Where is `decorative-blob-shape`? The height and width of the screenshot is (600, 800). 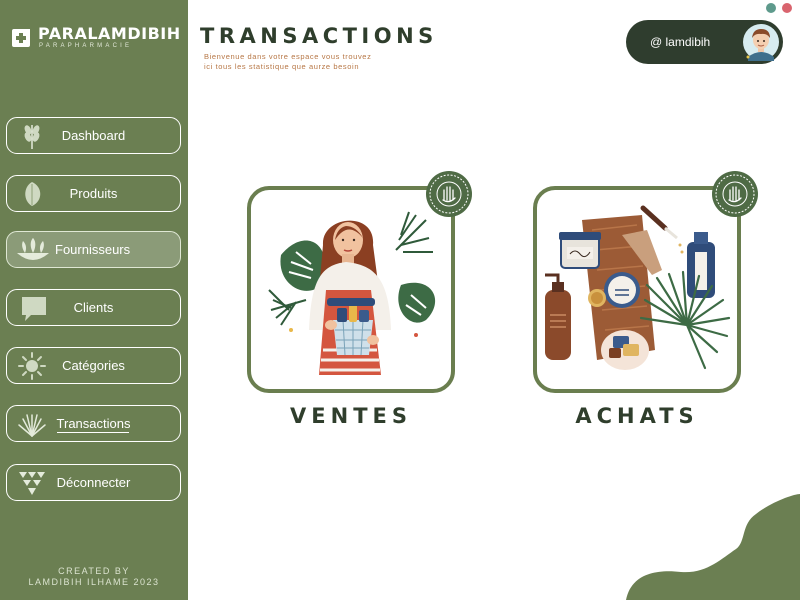 decorative-blob-shape is located at coordinates (713, 547).